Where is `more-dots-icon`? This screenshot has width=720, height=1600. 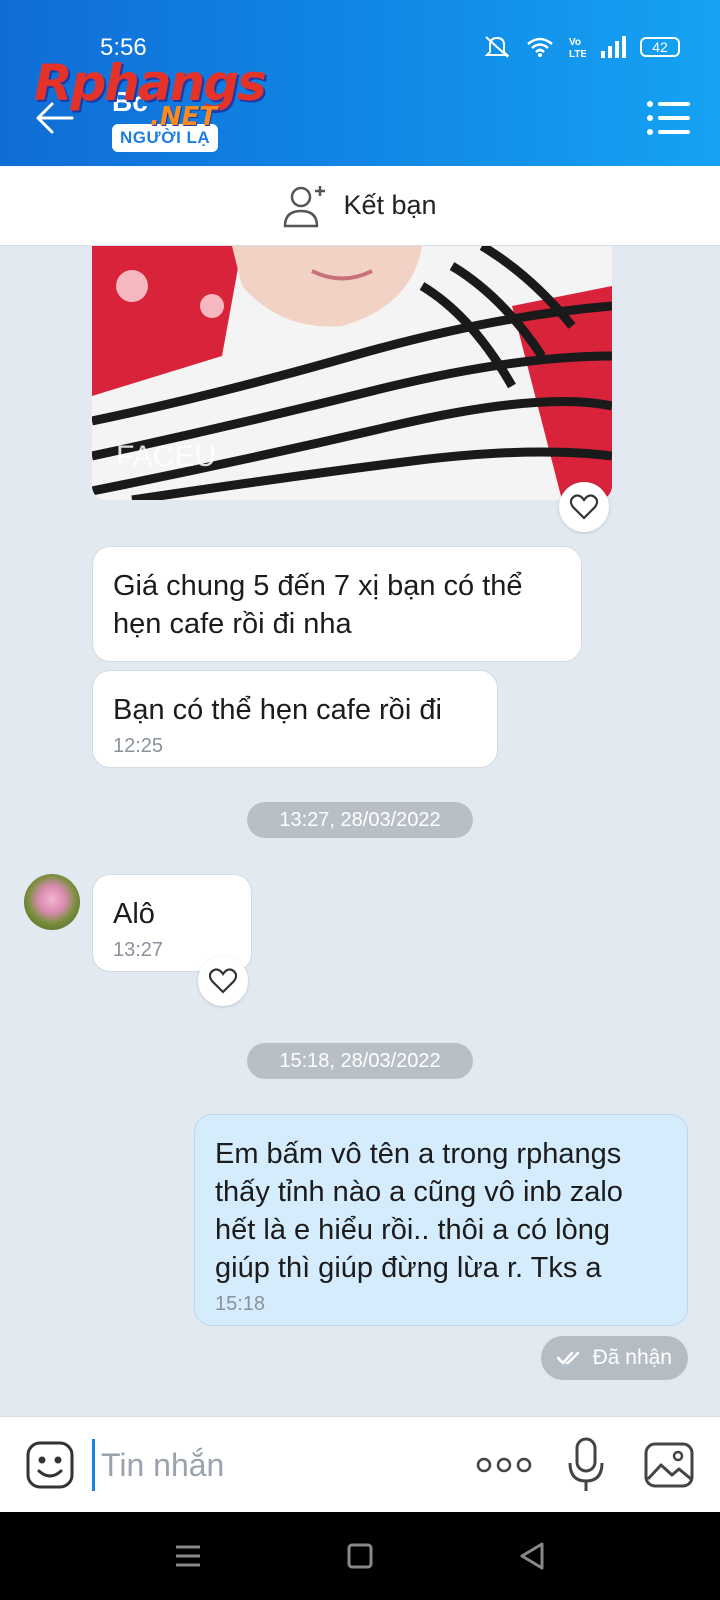
more-dots-icon is located at coordinates (504, 1465).